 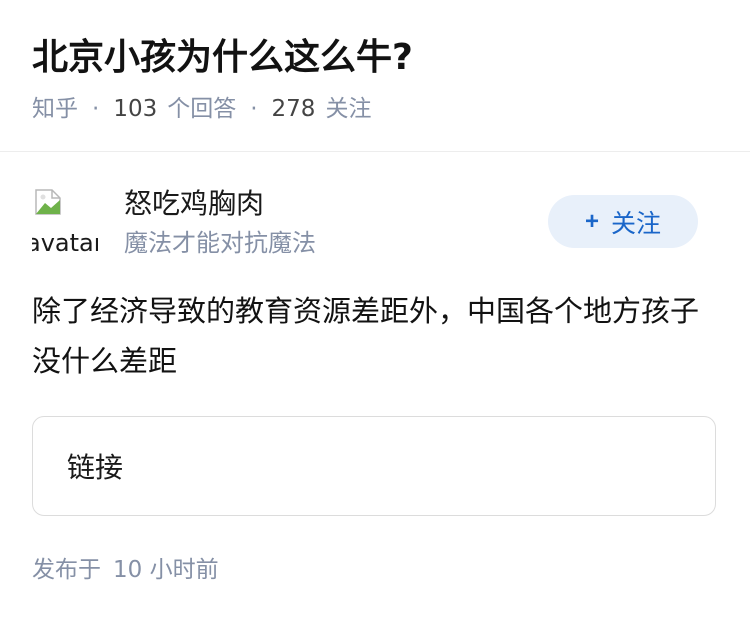 I want to click on question-title: 北京小孩为什么这么牛?, so click(x=222, y=58).